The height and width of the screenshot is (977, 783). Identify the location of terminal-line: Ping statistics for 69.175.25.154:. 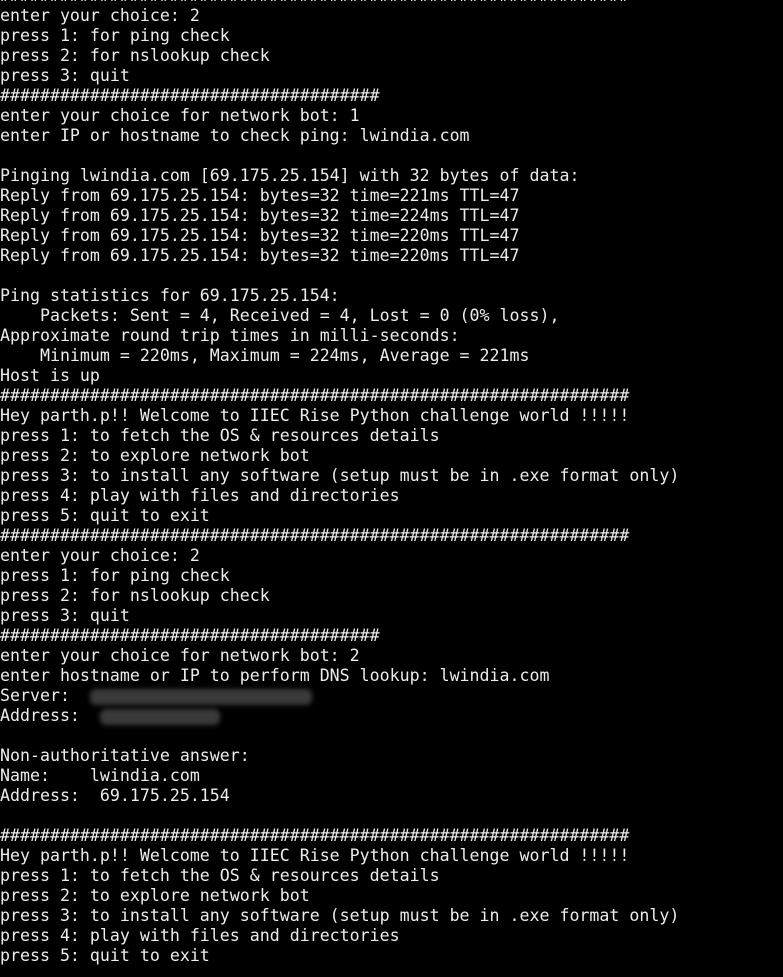
(170, 295).